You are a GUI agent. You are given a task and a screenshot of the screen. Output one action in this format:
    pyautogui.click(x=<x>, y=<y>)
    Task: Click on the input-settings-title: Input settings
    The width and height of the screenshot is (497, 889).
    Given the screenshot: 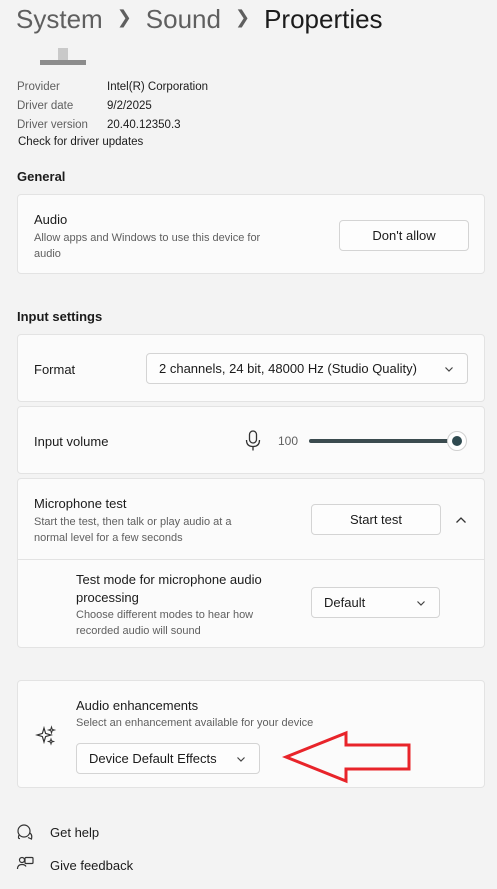 What is the action you would take?
    pyautogui.click(x=60, y=316)
    